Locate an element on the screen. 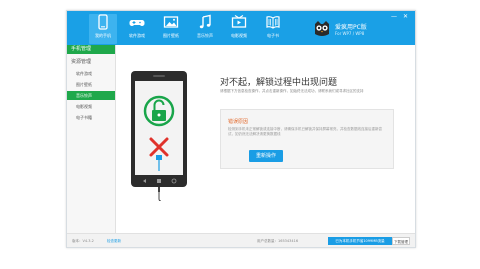  sidebar-item-games: 软件游戏 is located at coordinates (91, 73).